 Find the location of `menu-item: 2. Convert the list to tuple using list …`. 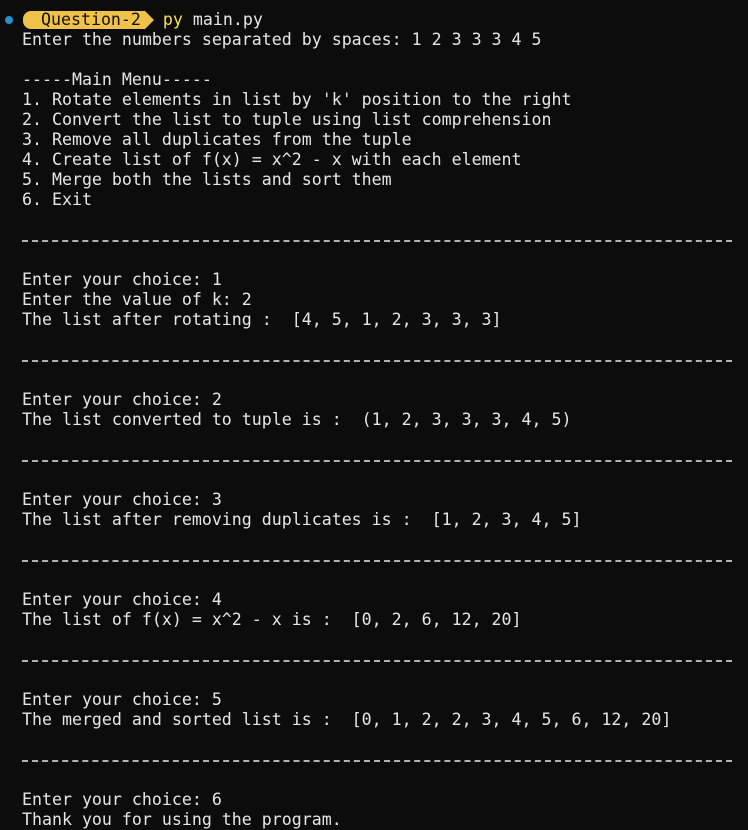

menu-item: 2. Convert the list to tuple using list … is located at coordinates (287, 119).